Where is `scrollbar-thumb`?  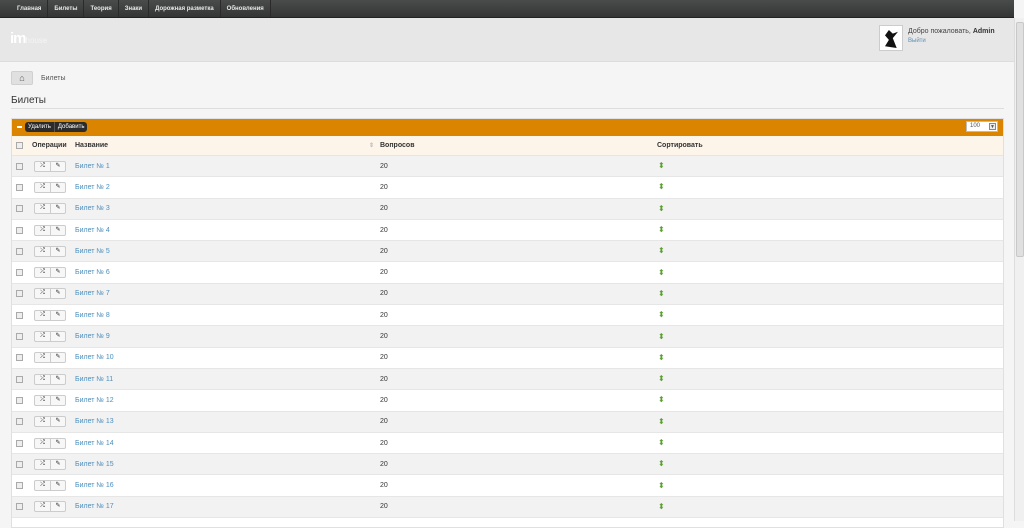
scrollbar-thumb is located at coordinates (1020, 139).